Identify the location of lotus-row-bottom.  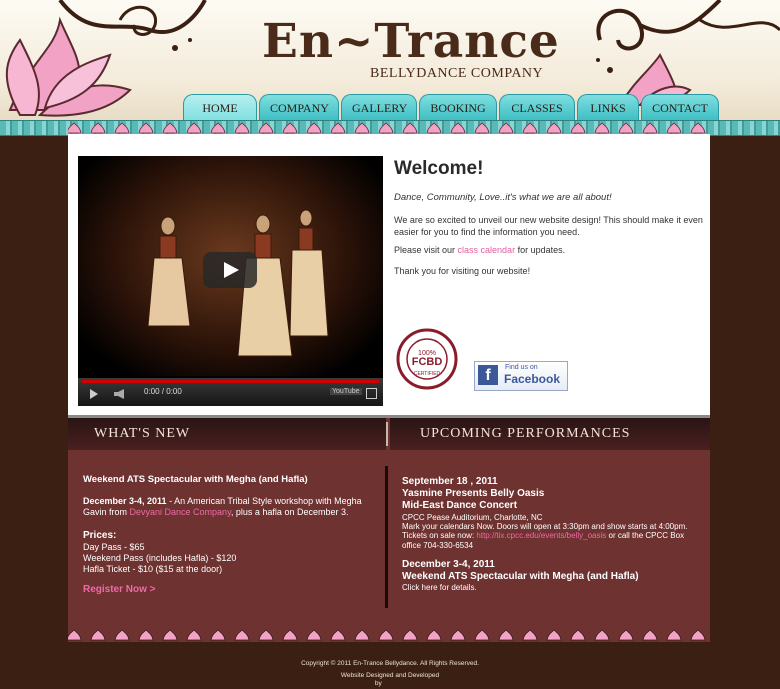
(386, 635).